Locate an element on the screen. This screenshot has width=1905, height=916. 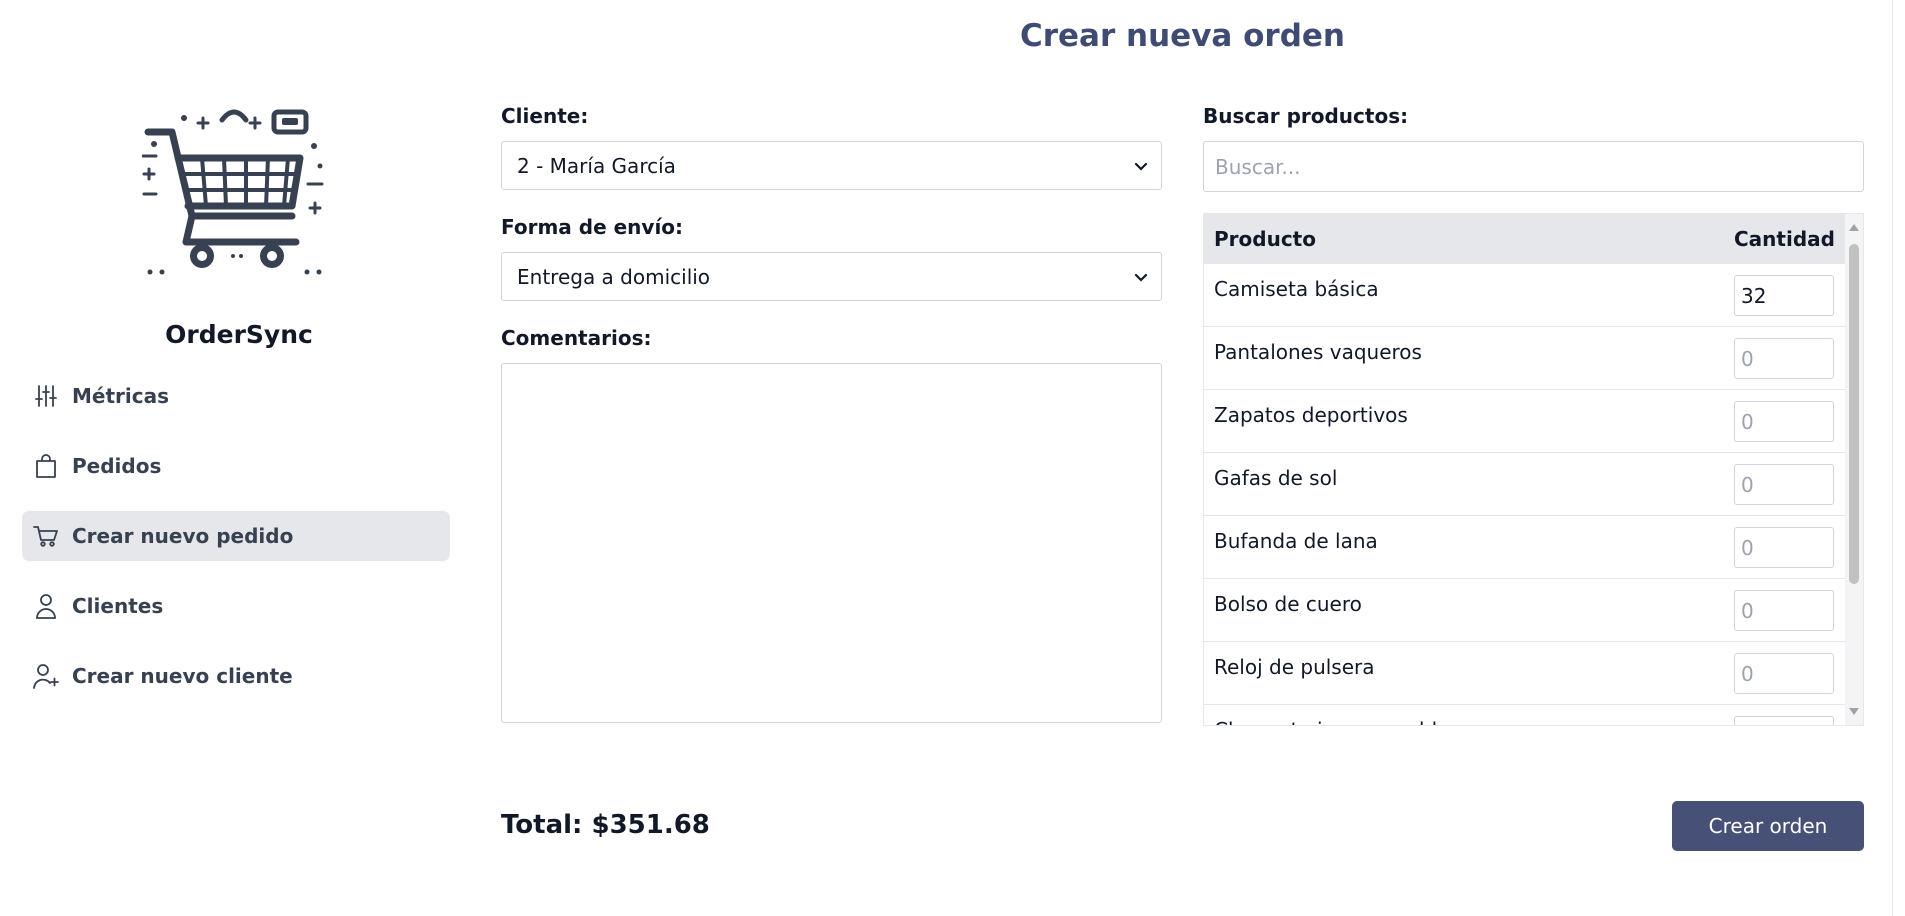
sidebar-item-metricas: Métricas is located at coordinates (236, 396).